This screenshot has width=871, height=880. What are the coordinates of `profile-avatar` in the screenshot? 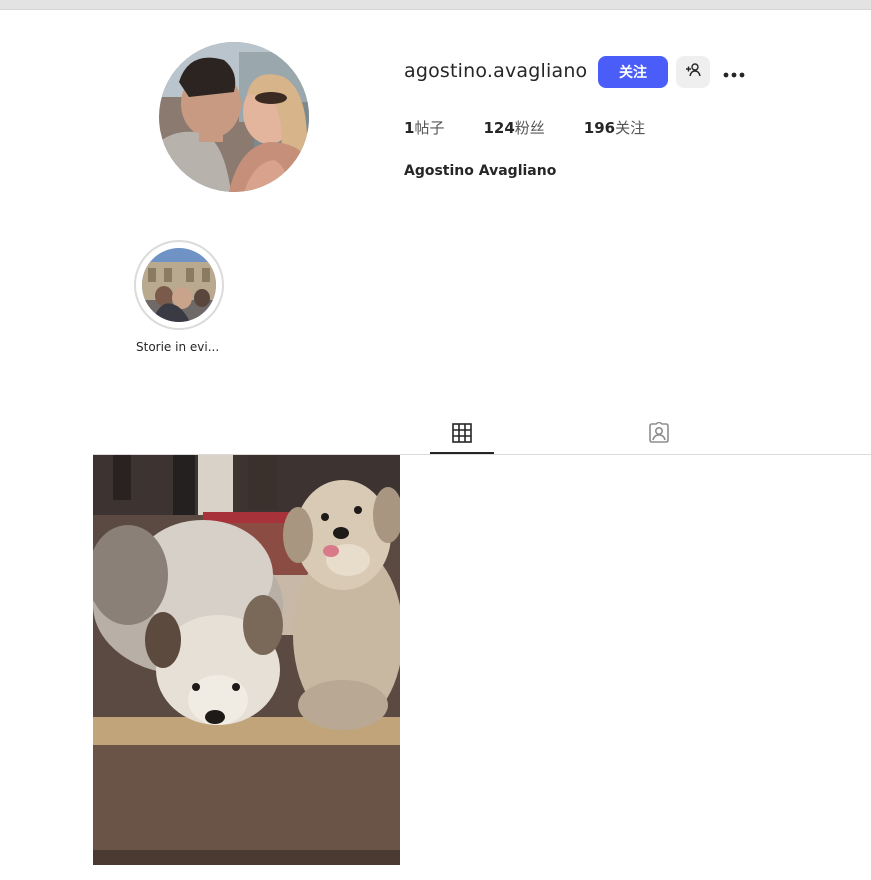 It's located at (234, 117).